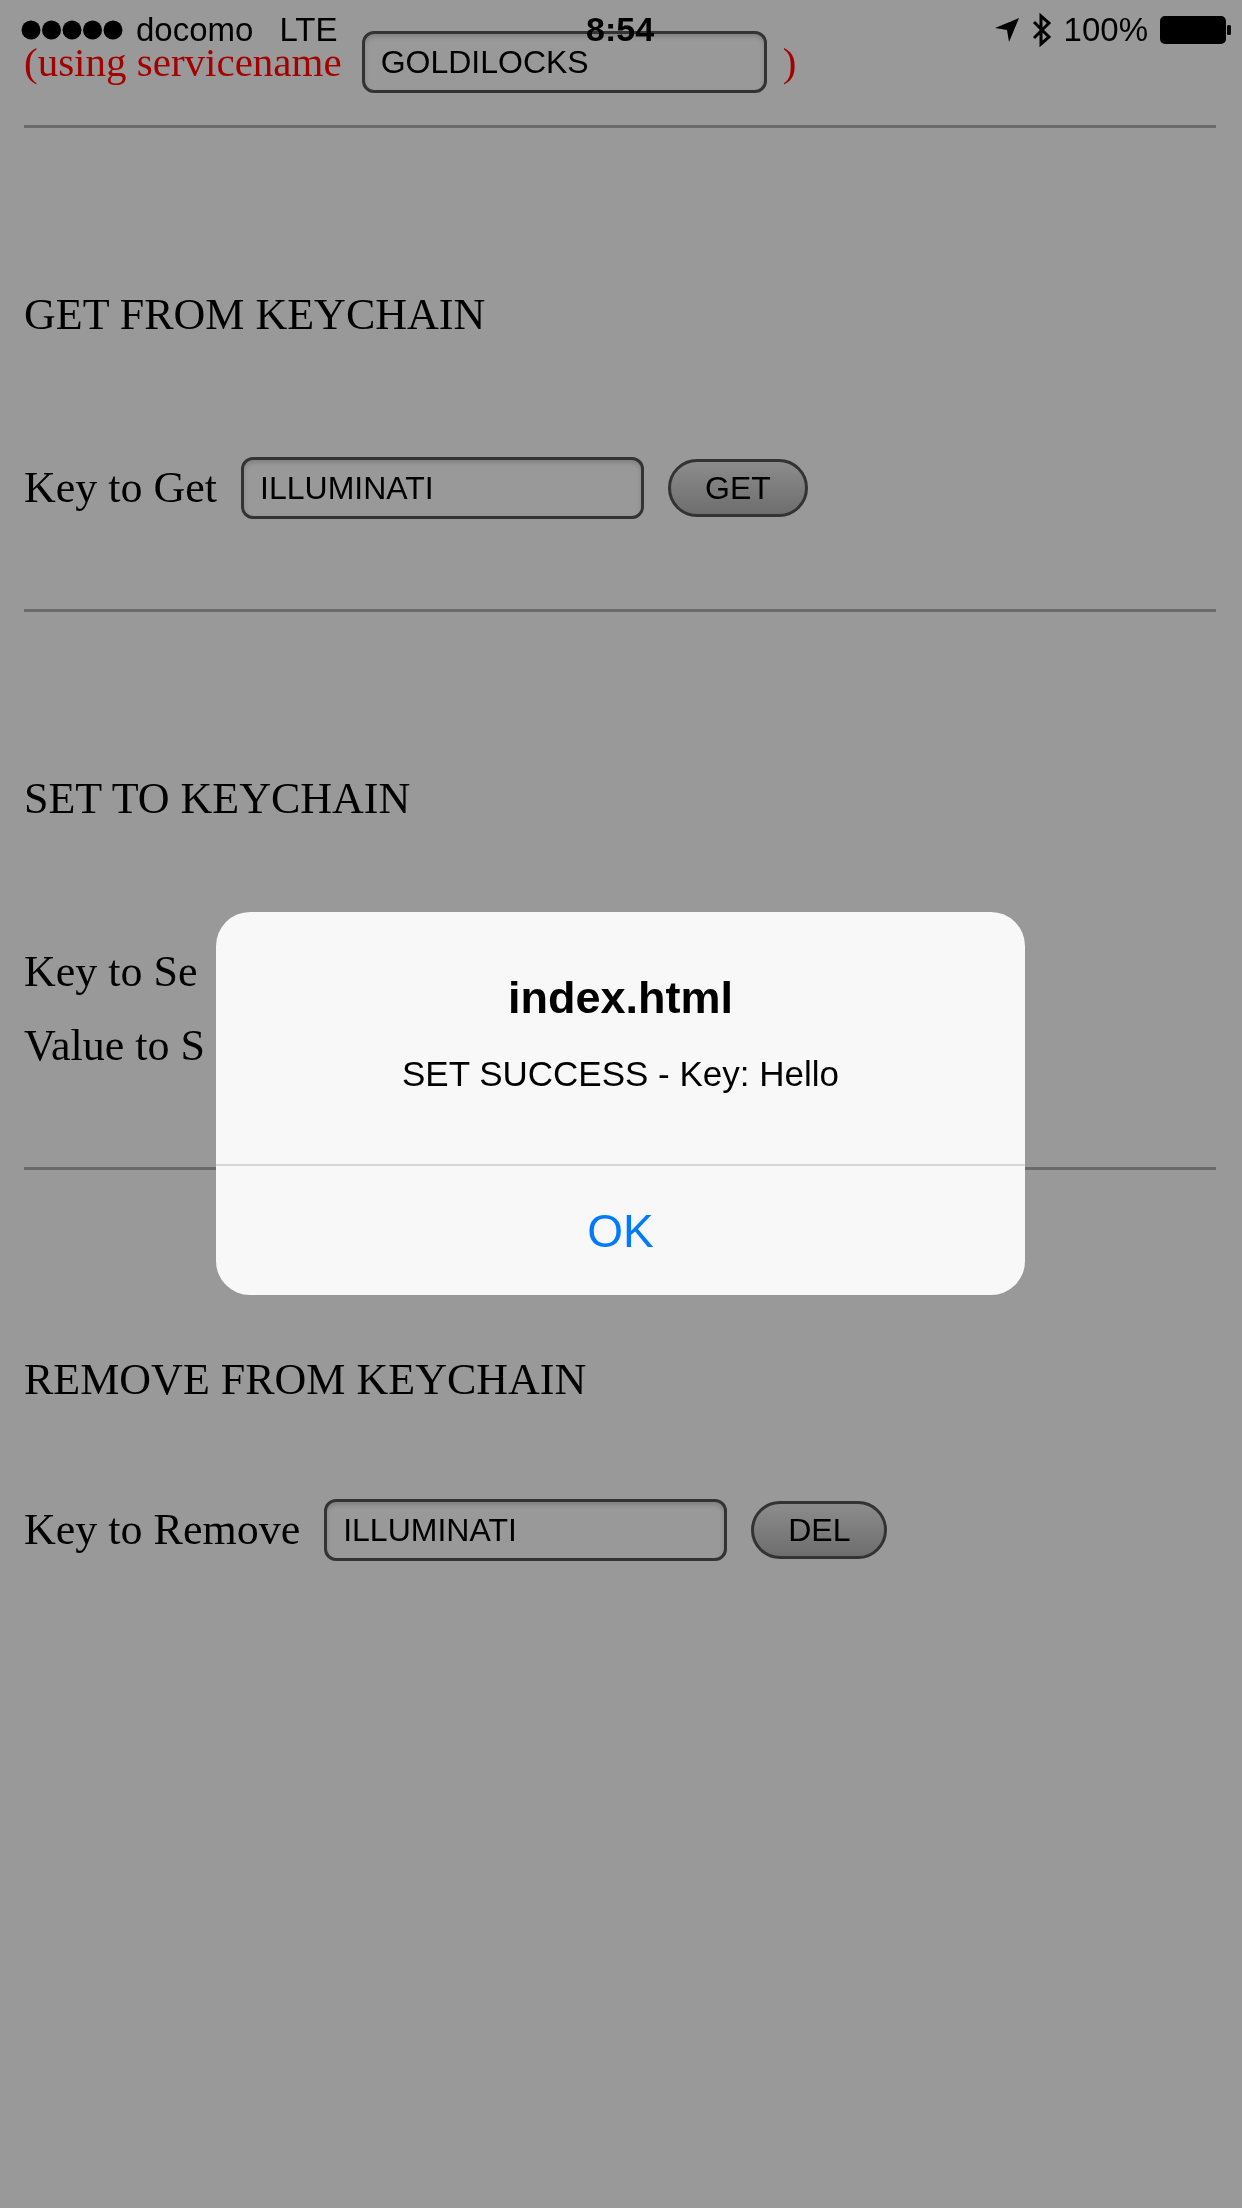  Describe the element at coordinates (819, 1530) in the screenshot. I see `action-button: DEL` at that location.